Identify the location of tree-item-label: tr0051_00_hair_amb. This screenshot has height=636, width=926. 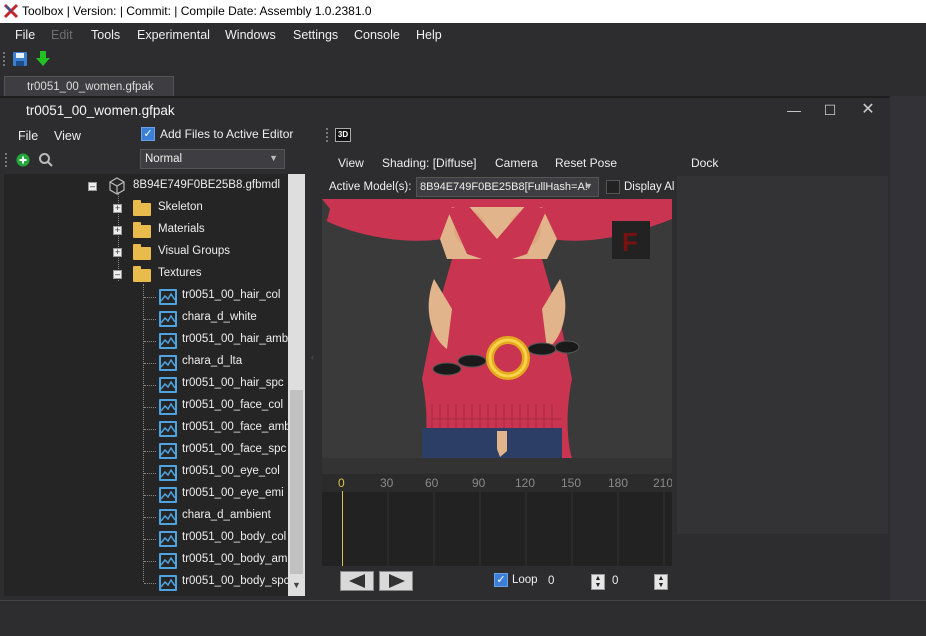
(235, 339).